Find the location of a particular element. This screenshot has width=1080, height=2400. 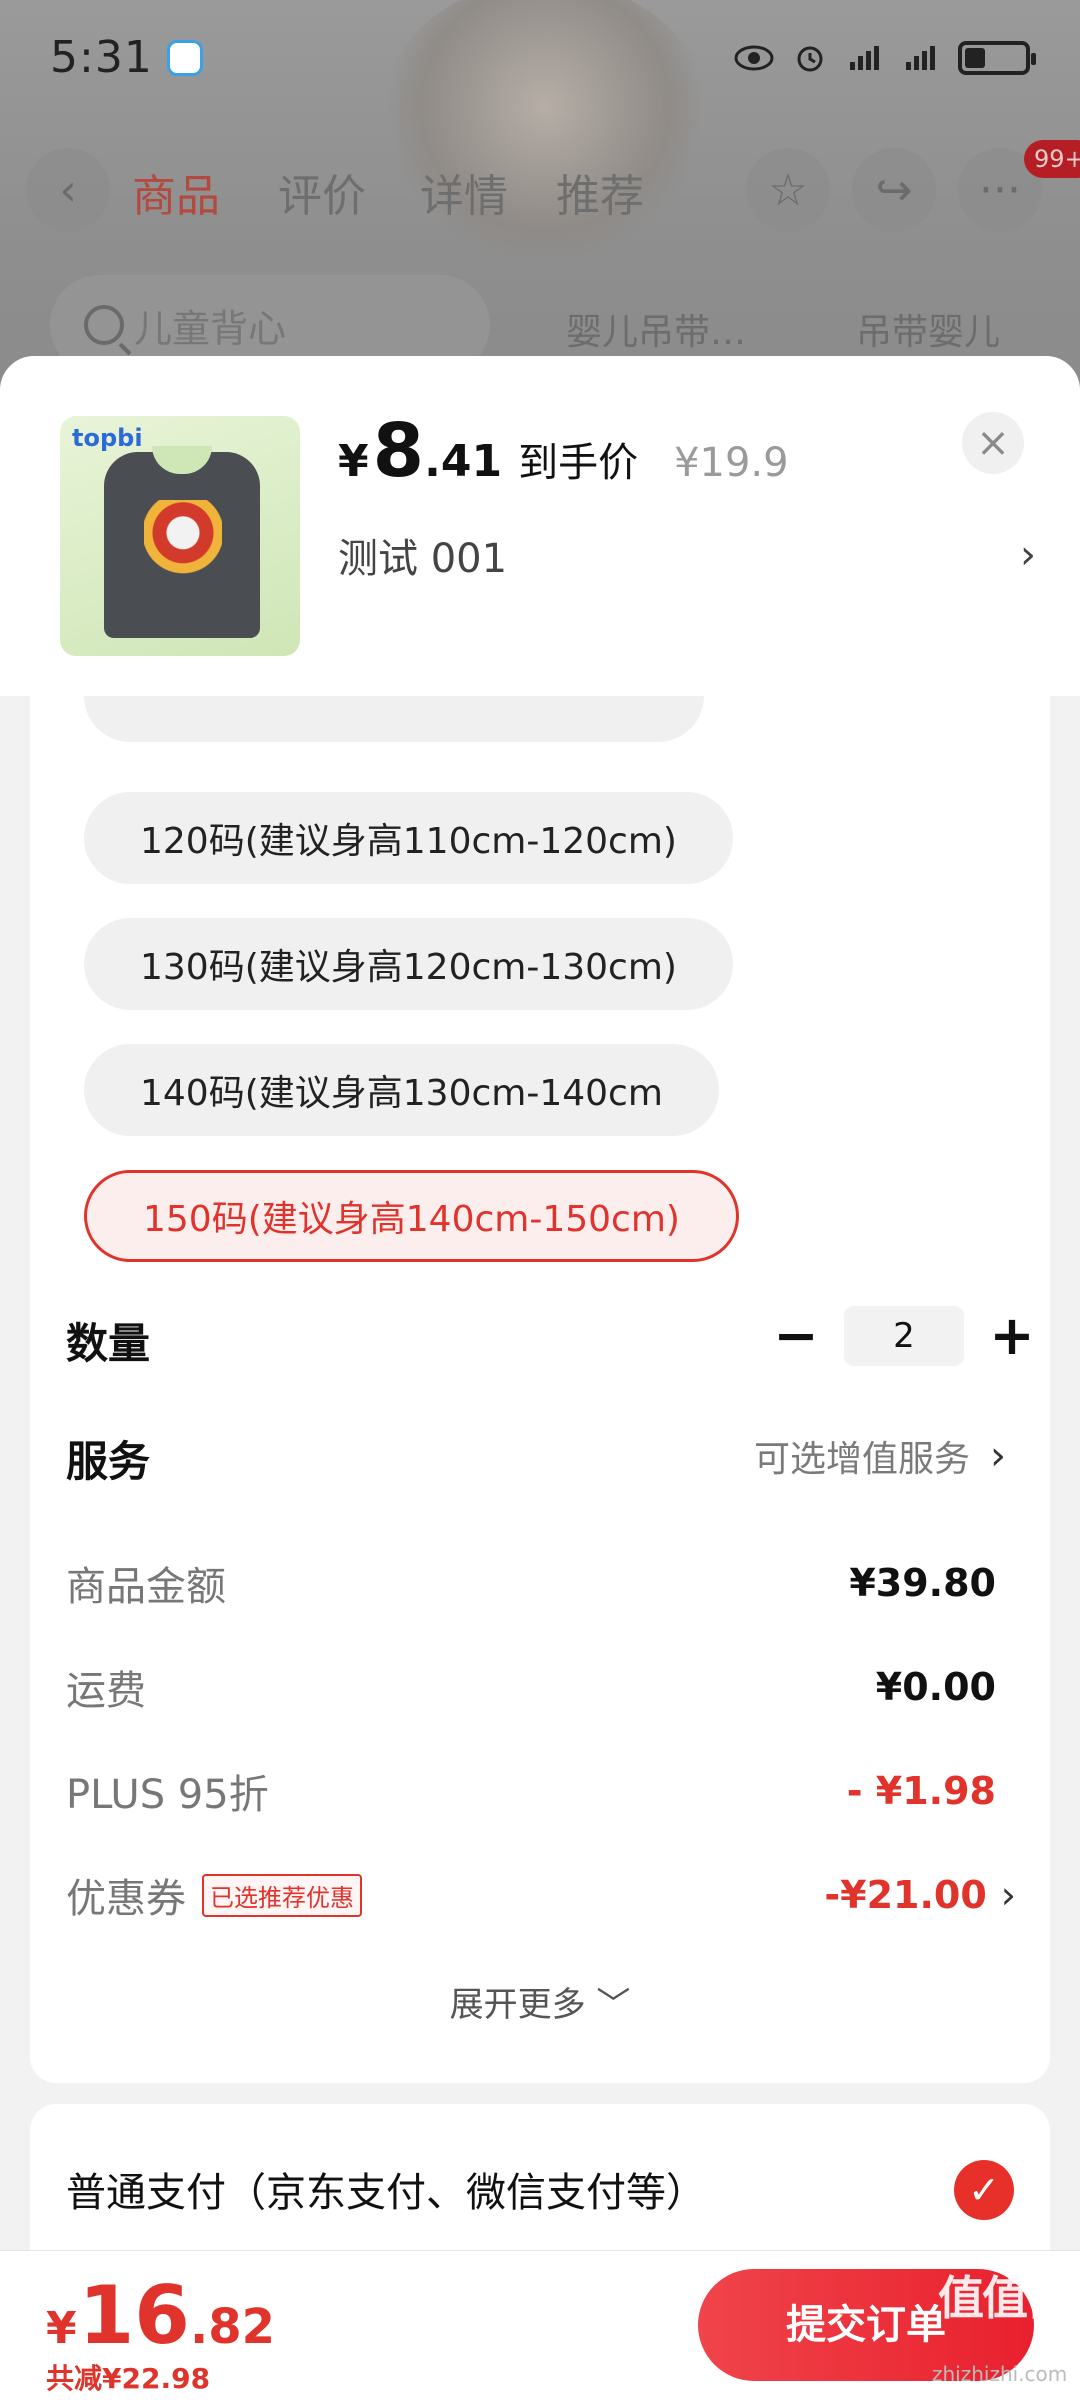

watermark-url: zhizhizhi.com is located at coordinates (1000, 2374).